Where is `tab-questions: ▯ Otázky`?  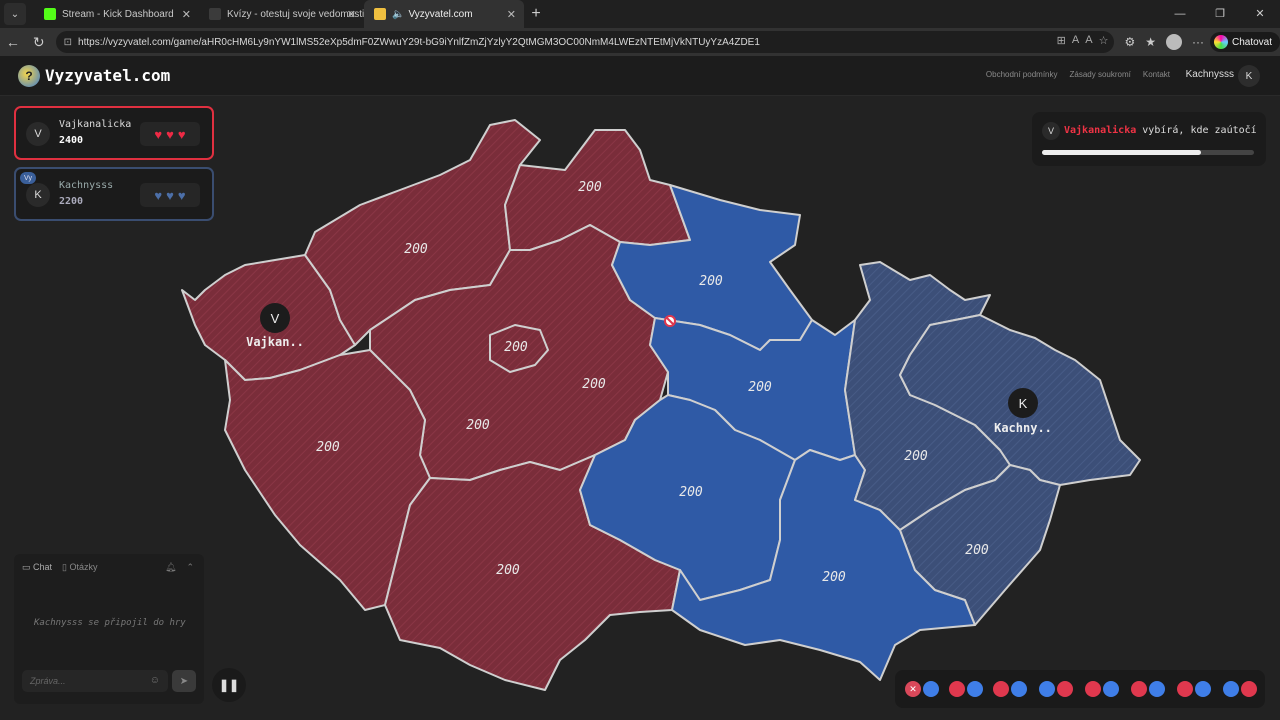
tab-questions: ▯ Otázky is located at coordinates (79, 567).